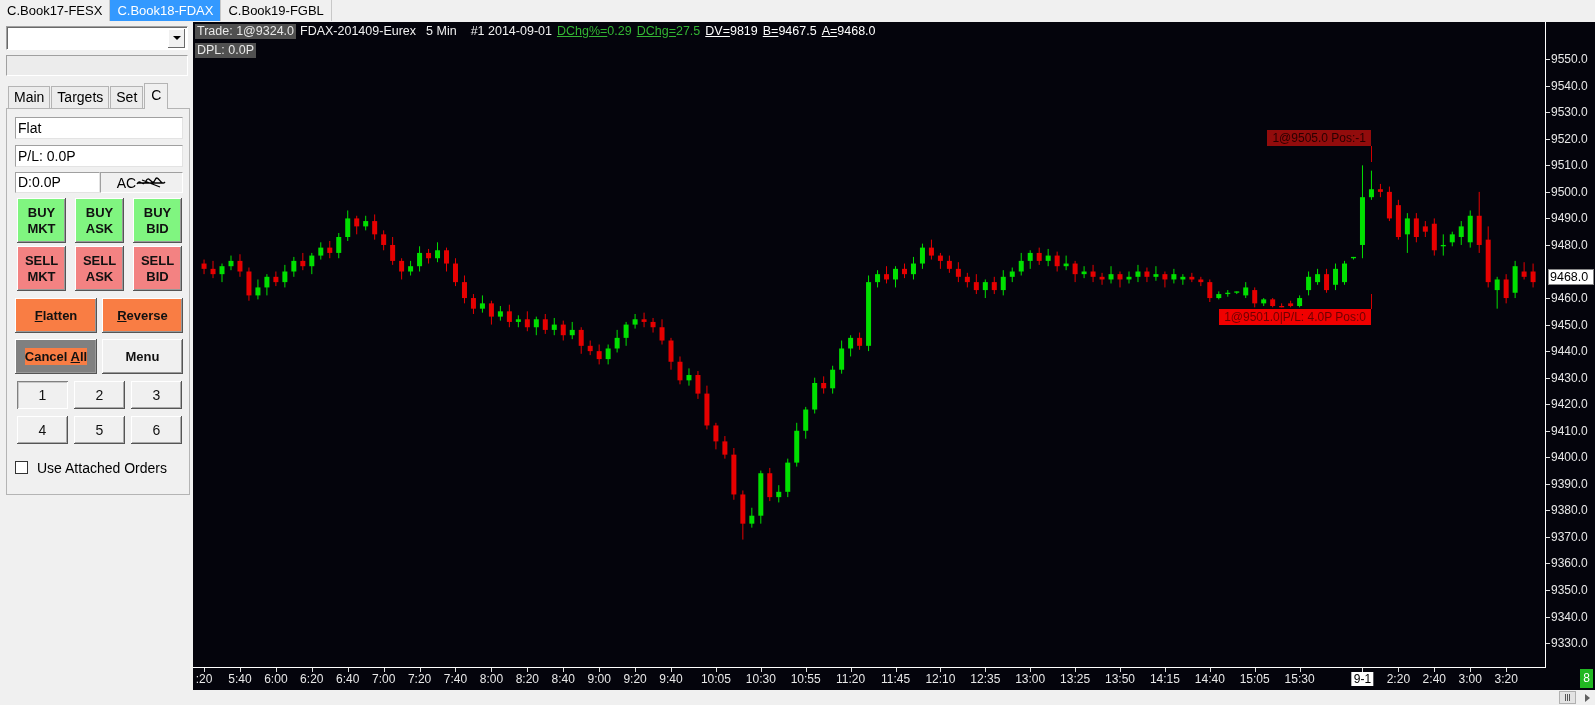 The height and width of the screenshot is (705, 1595). I want to click on scrollbar-thumb, so click(1567, 697).